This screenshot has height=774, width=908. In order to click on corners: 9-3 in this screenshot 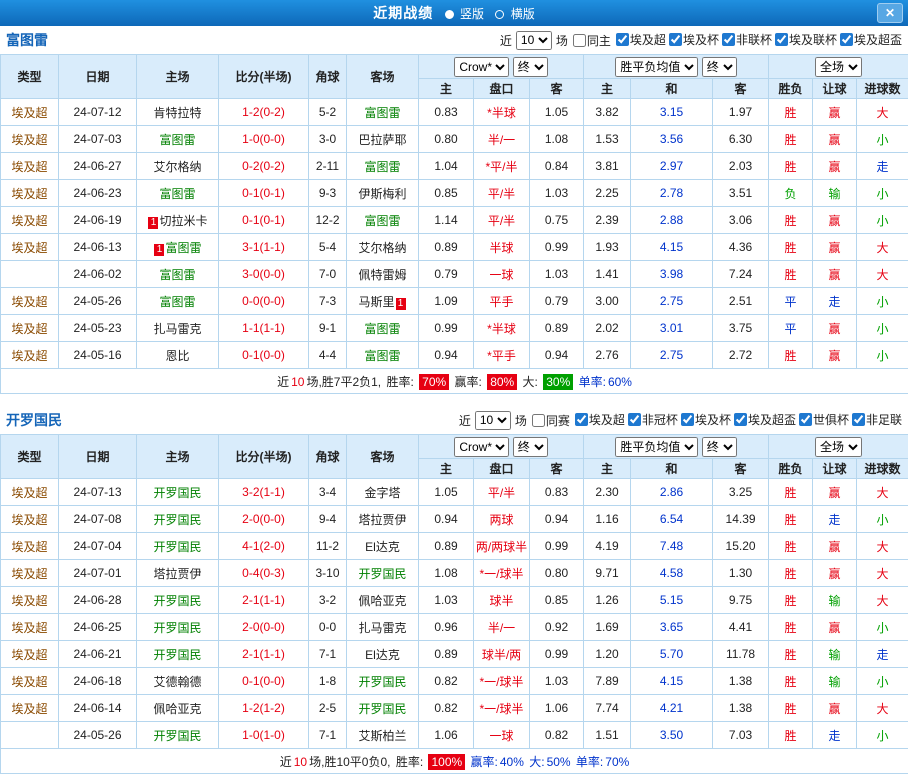, I will do `click(328, 193)`.